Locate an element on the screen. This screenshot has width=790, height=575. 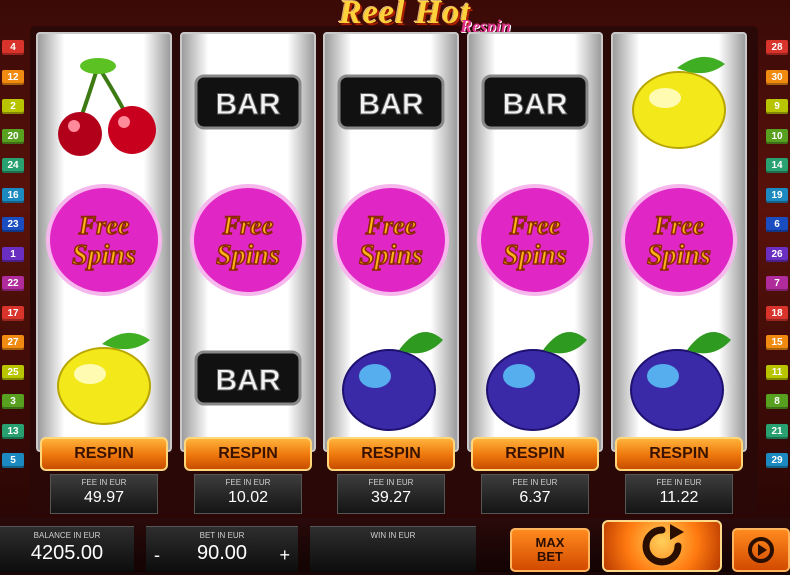
fee-value: 6.37 is located at coordinates (535, 497).